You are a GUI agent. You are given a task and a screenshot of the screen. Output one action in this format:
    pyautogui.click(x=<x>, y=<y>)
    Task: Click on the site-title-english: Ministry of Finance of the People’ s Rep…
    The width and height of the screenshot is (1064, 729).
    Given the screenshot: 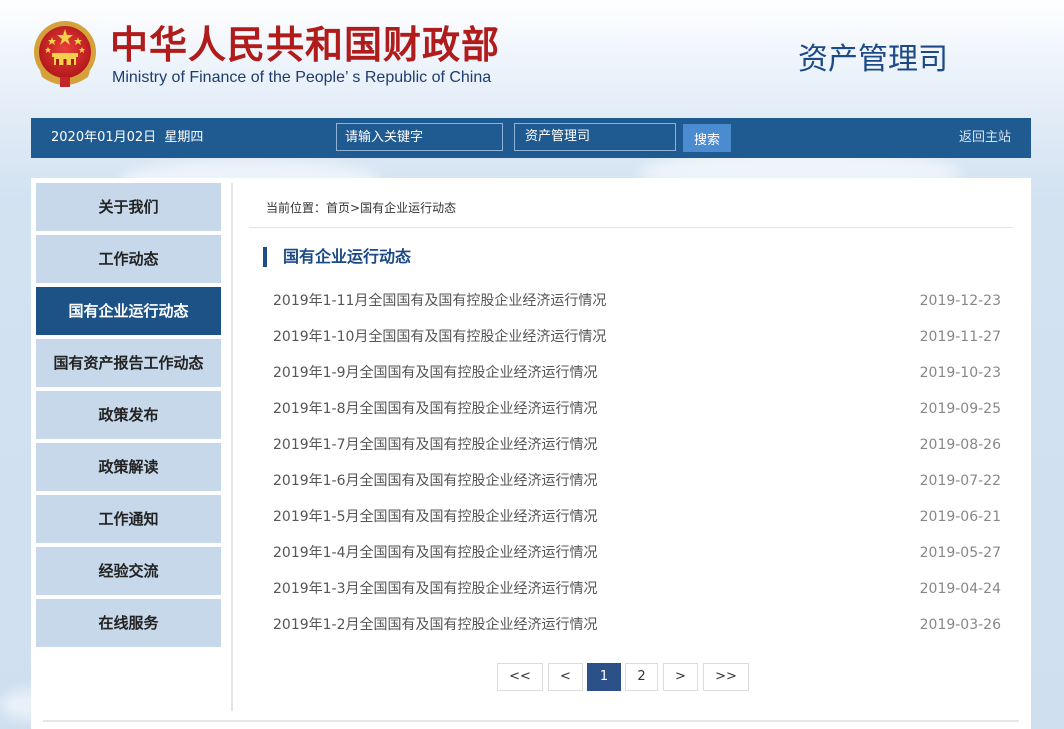 What is the action you would take?
    pyautogui.click(x=302, y=77)
    